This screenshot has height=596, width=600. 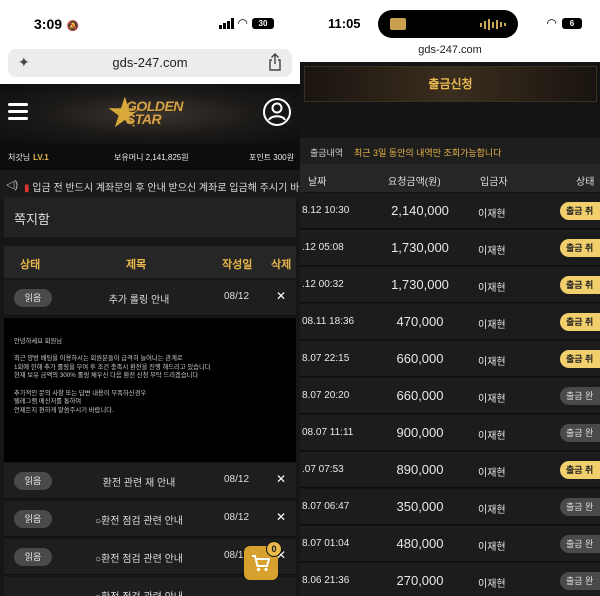 I want to click on site-logo: ★ GOLDEN STAR, so click(x=152, y=114).